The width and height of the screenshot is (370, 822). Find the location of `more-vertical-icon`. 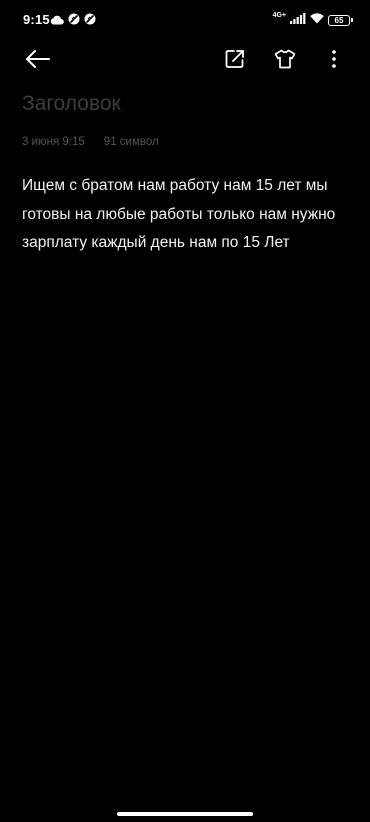

more-vertical-icon is located at coordinates (334, 61).